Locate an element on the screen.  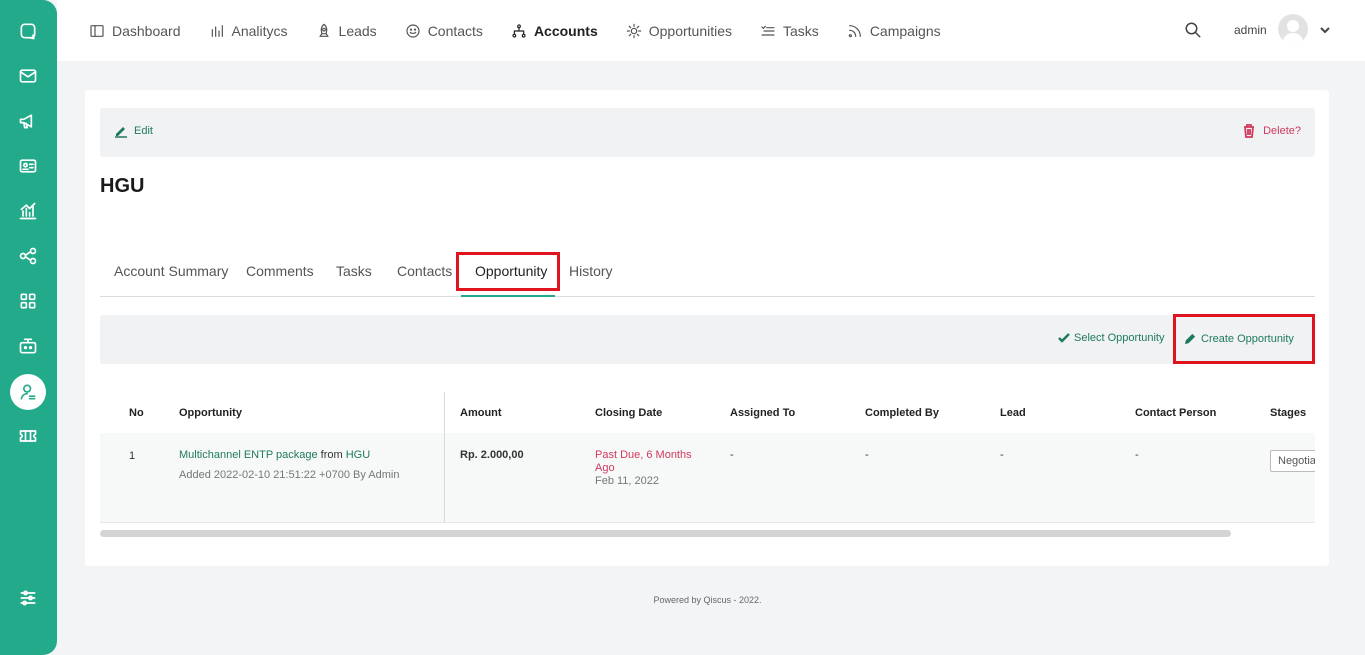
column-header-amount: Amount is located at coordinates (481, 413).